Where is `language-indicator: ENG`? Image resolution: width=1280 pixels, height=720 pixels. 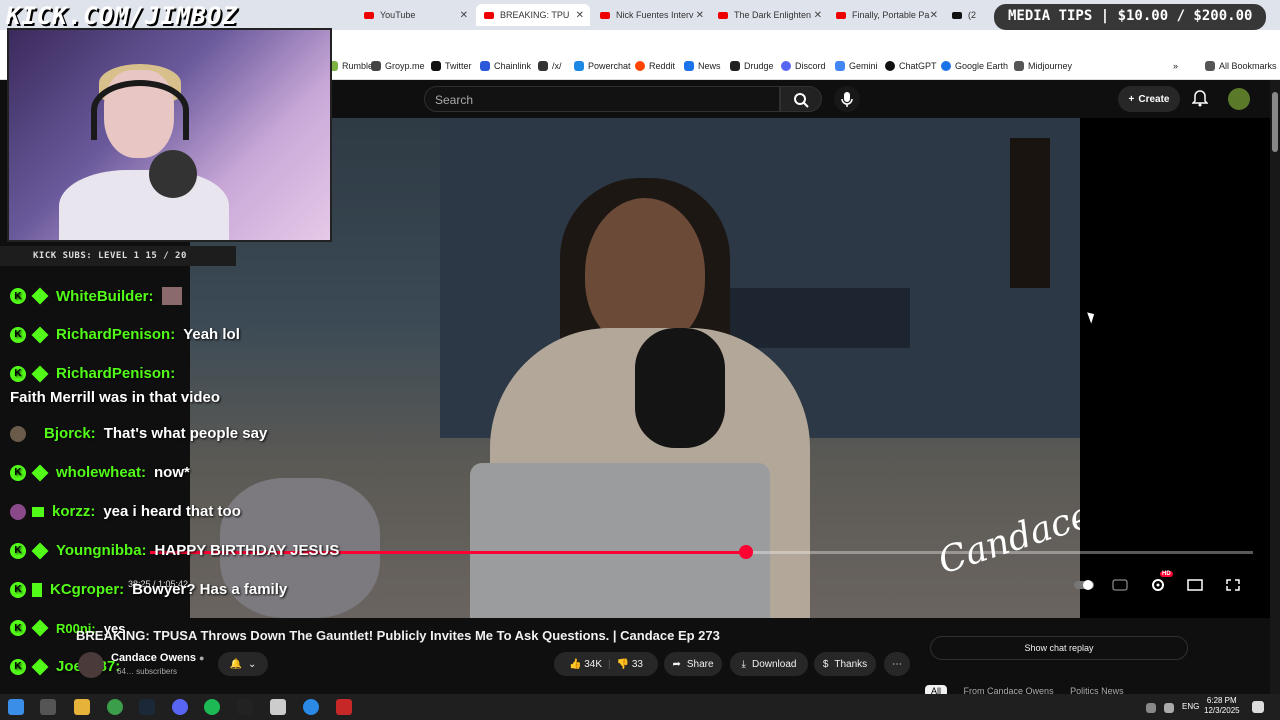 language-indicator: ENG is located at coordinates (1190, 706).